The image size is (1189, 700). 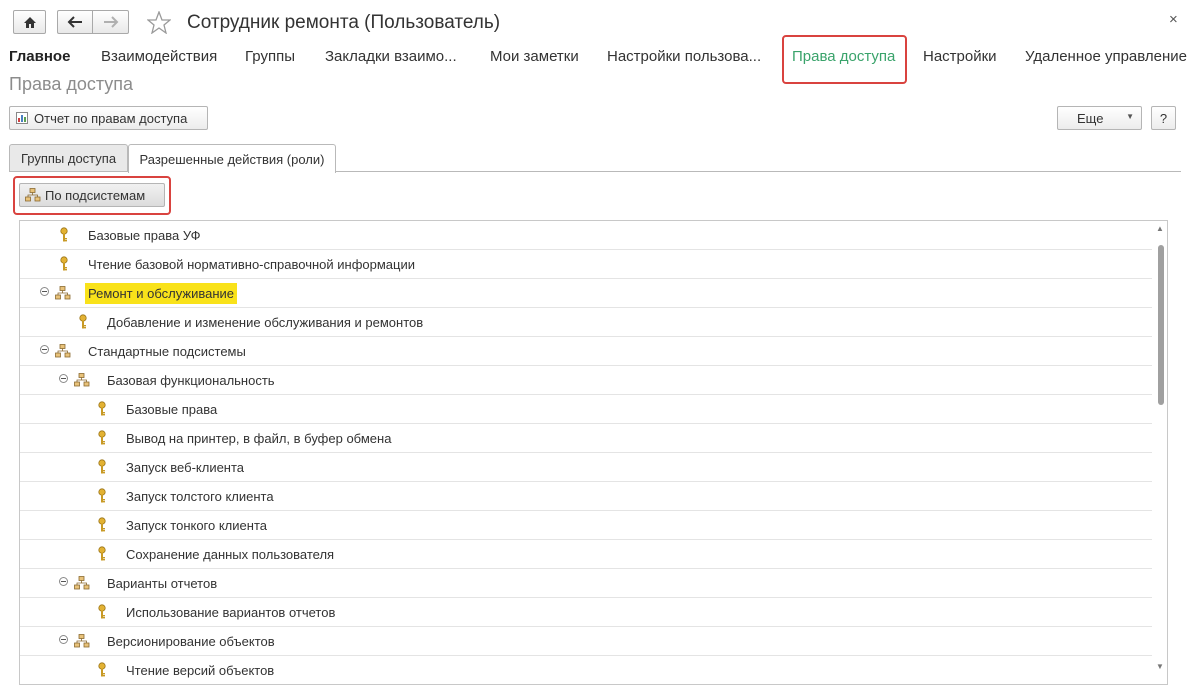 I want to click on by-subsystems-label: По подсистемам, so click(x=95, y=195).